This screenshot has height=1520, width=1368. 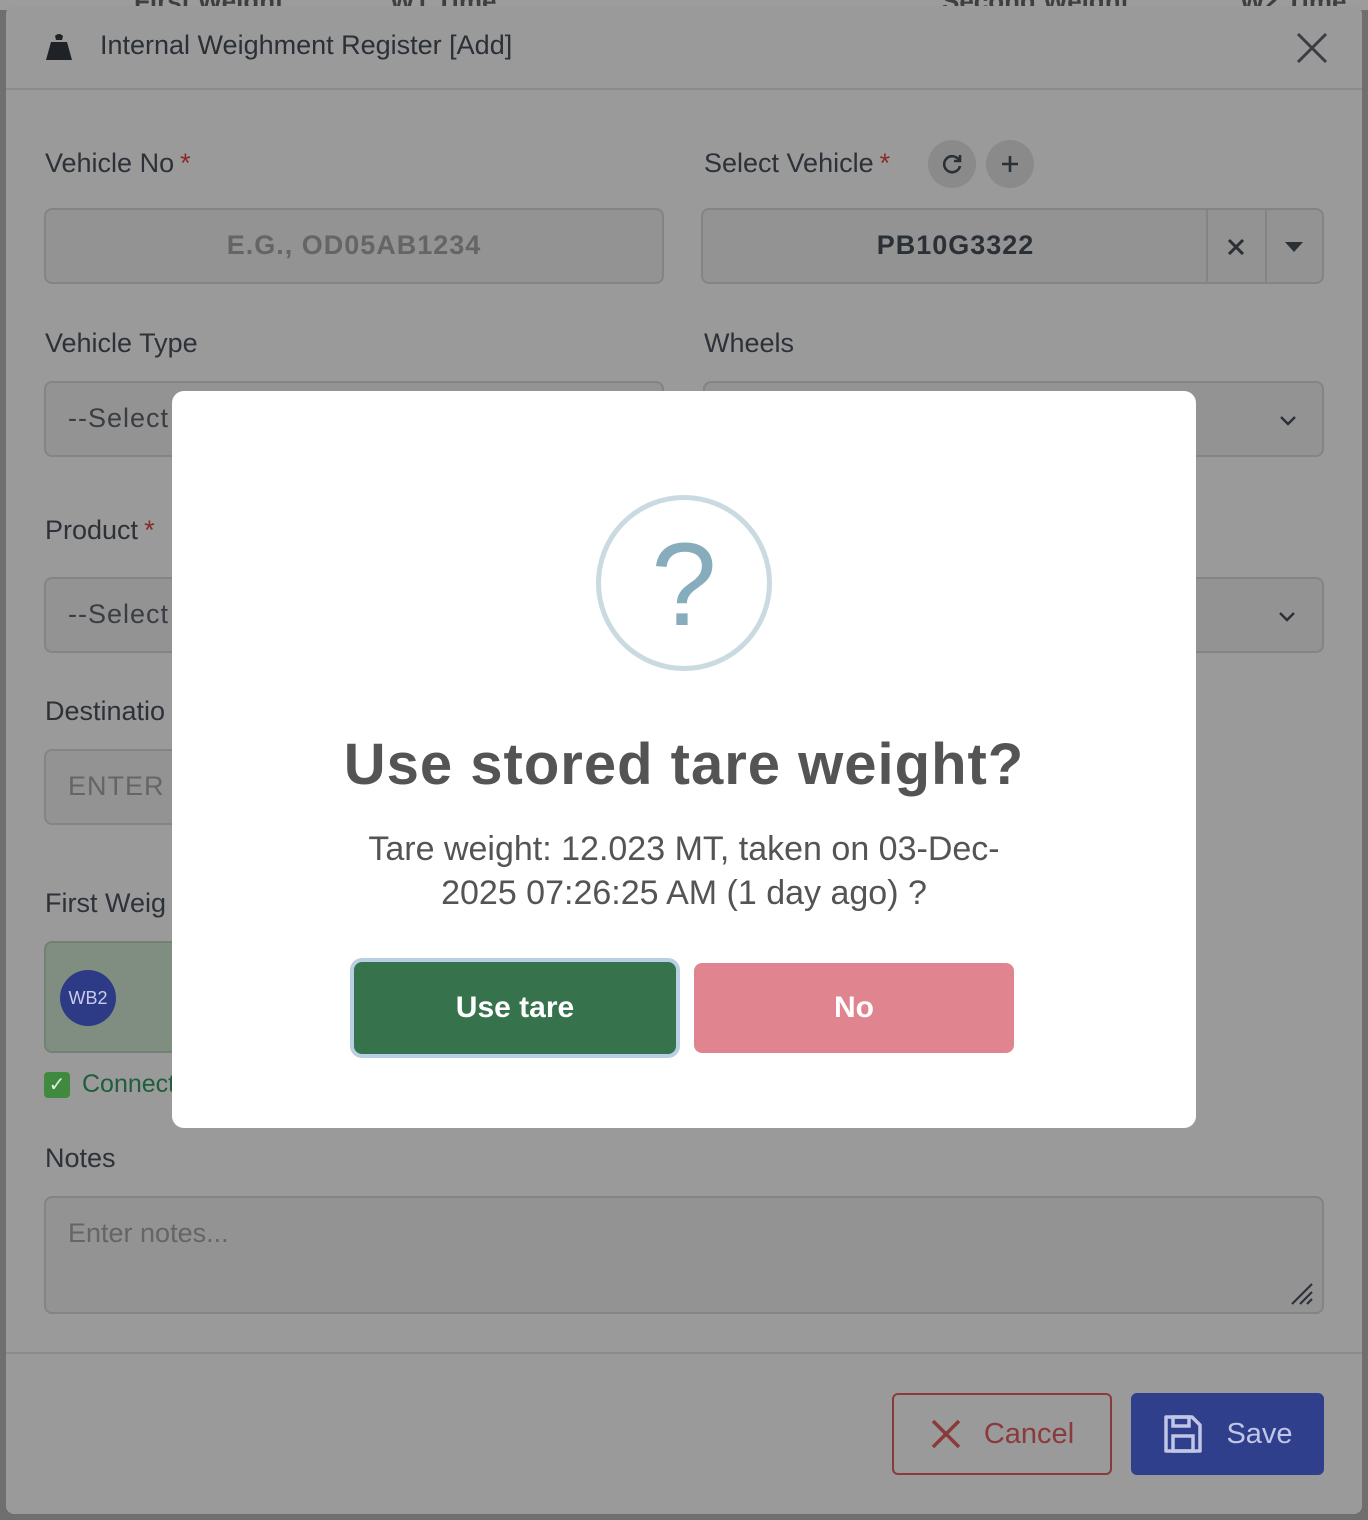 I want to click on vehicle-no-placeholder: E.G., OD05AB1234, so click(x=354, y=245).